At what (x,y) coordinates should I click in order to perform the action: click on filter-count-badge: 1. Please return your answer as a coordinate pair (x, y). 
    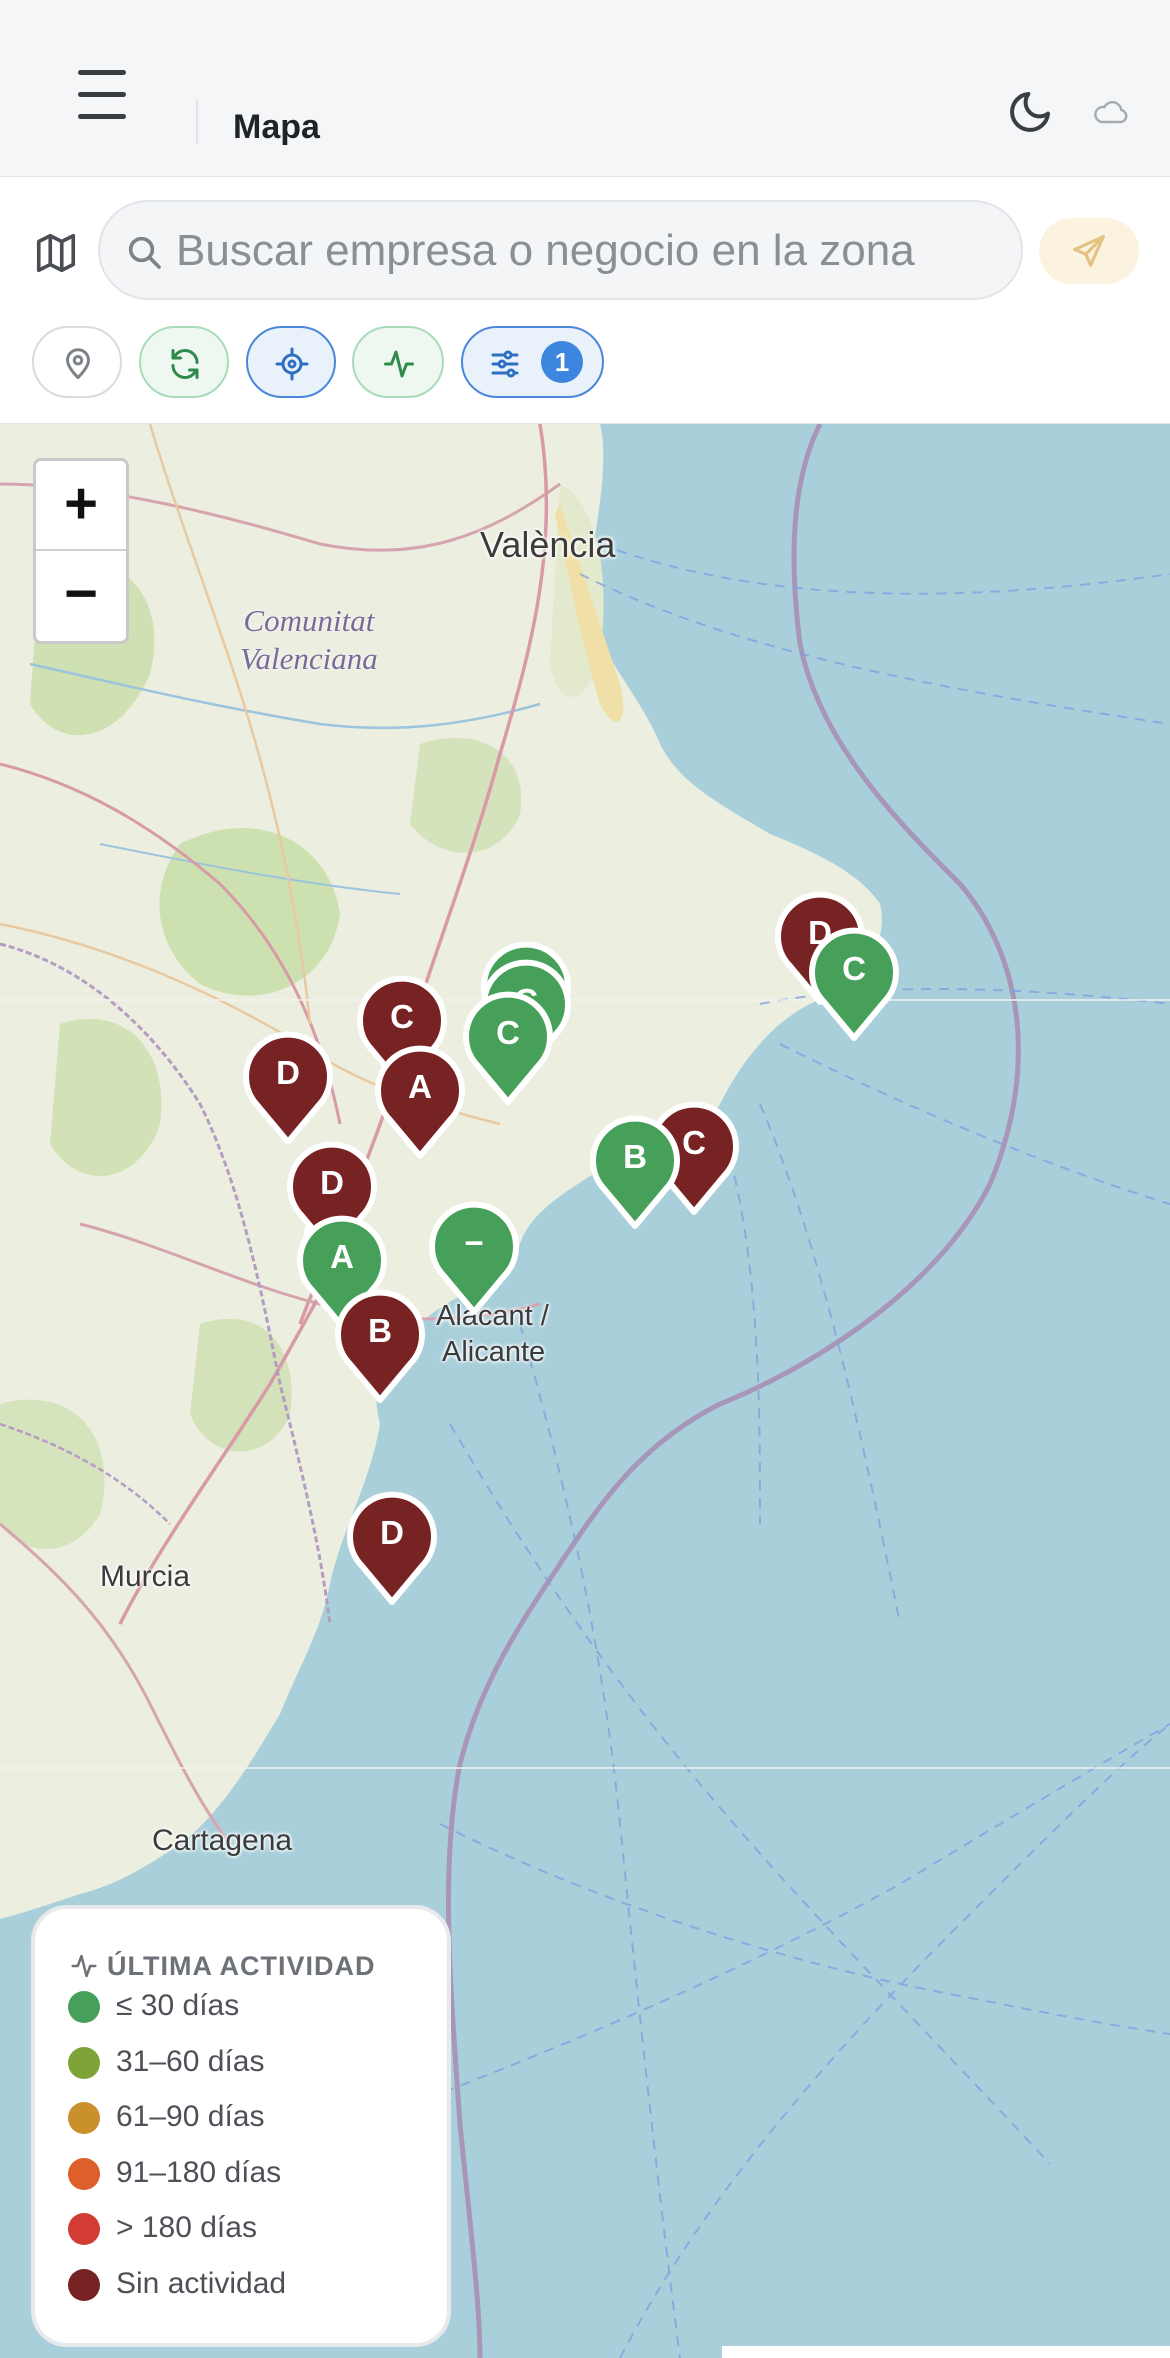
    Looking at the image, I should click on (562, 362).